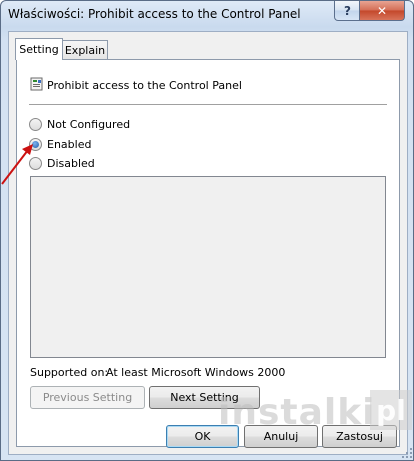 The image size is (414, 461). I want to click on policy-name: Prohibit access to the Control Panel, so click(144, 85).